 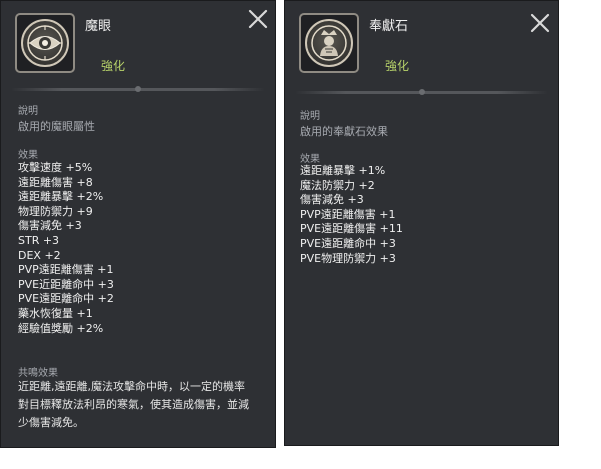 I want to click on eye-emblem-icon, so click(x=45, y=43).